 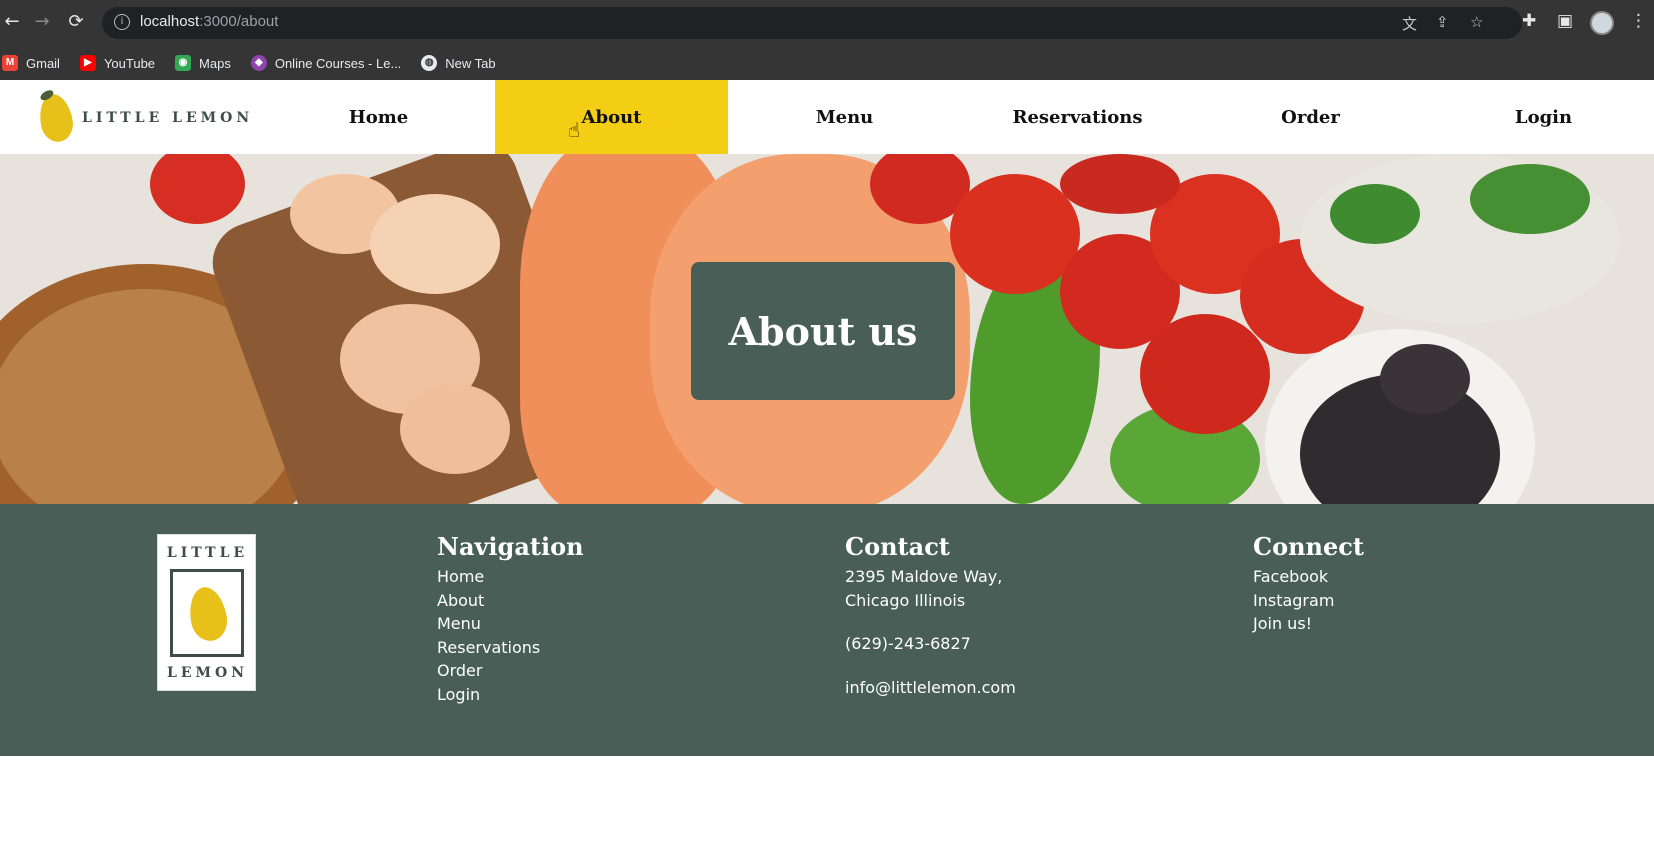 I want to click on footer-contact-heading: Contact, so click(x=897, y=546).